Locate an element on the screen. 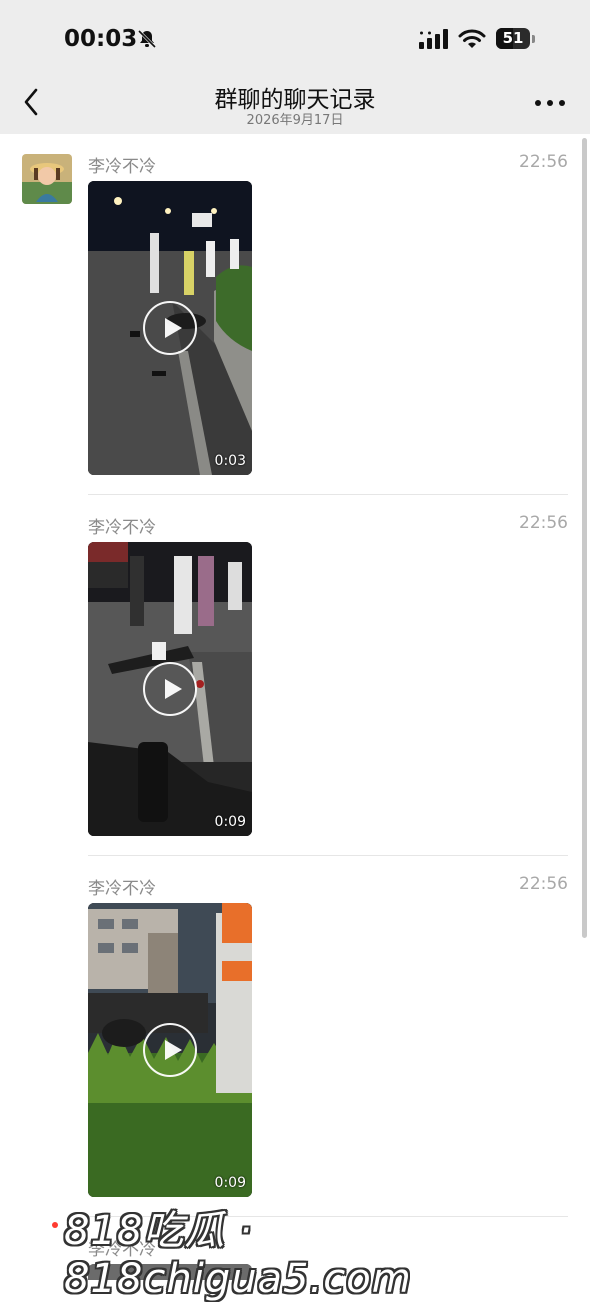 This screenshot has width=590, height=1302. video-message: 0:03 is located at coordinates (170, 328).